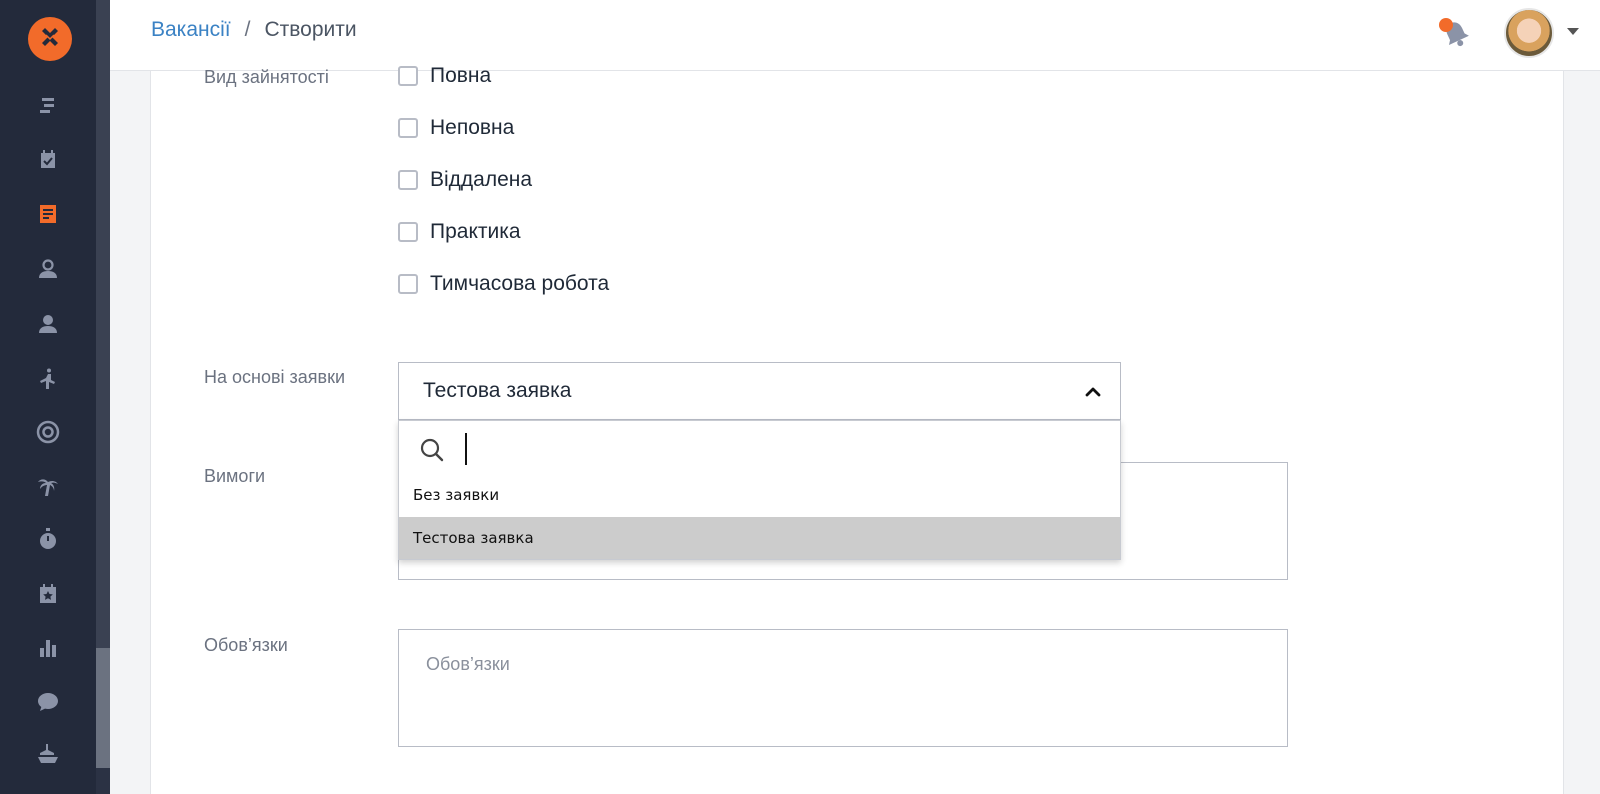 The width and height of the screenshot is (1600, 794). I want to click on sidebar-item-candidates, so click(48, 269).